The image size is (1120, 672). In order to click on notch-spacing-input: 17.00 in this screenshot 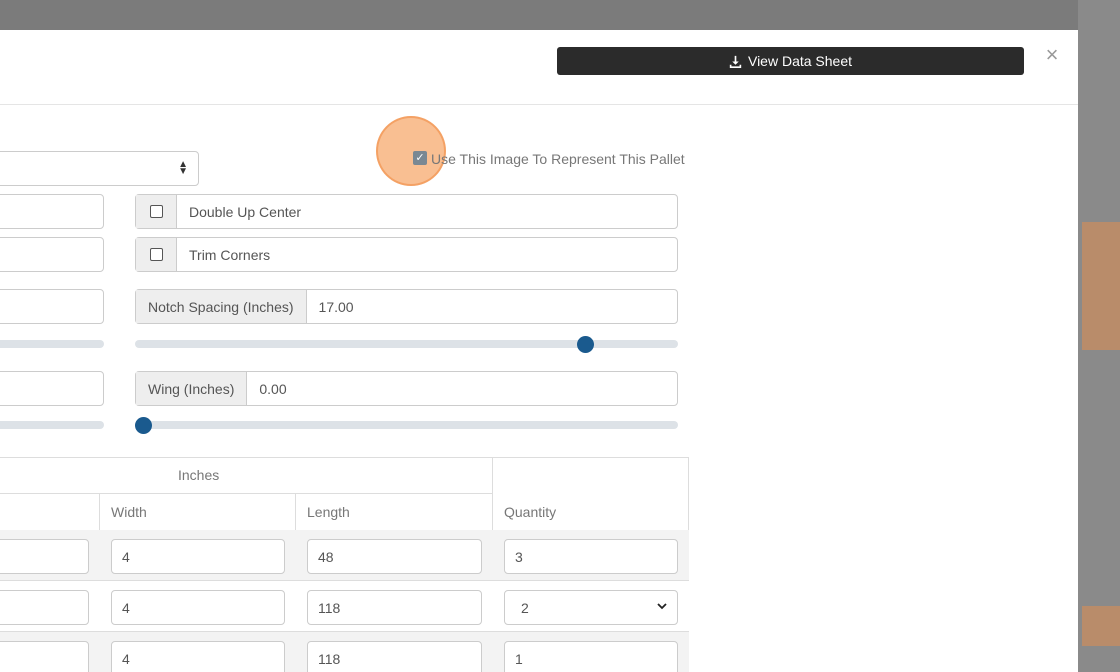, I will do `click(330, 306)`.